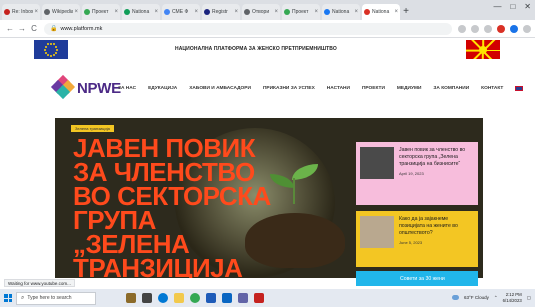  What do you see at coordinates (220, 88) in the screenshot?
I see `nav-item: ХАБОВИ И АМБАСАДОРИ` at bounding box center [220, 88].